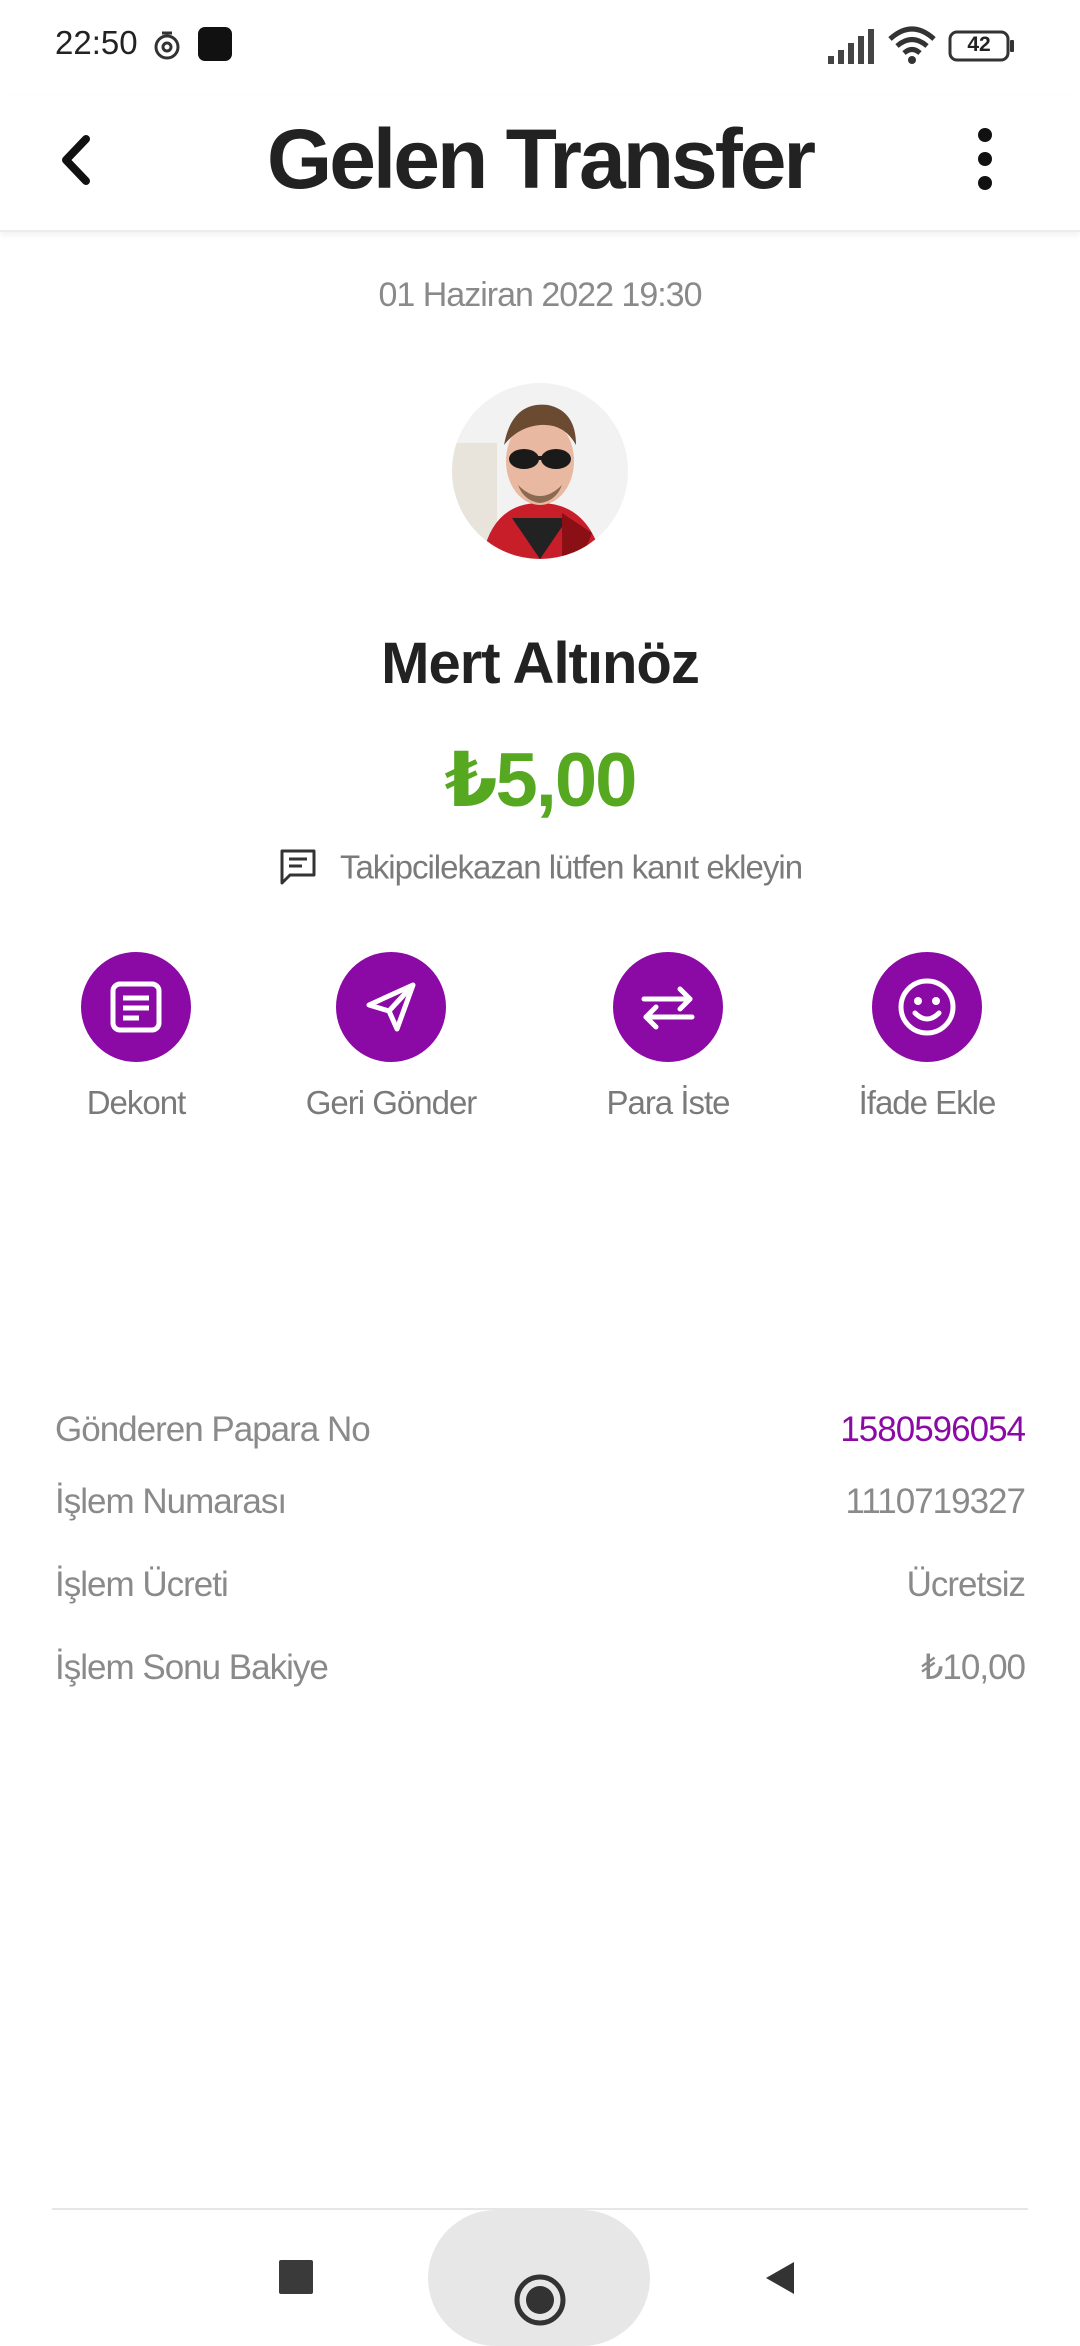  Describe the element at coordinates (391, 1102) in the screenshot. I see `send-back-label: Geri Gönder` at that location.